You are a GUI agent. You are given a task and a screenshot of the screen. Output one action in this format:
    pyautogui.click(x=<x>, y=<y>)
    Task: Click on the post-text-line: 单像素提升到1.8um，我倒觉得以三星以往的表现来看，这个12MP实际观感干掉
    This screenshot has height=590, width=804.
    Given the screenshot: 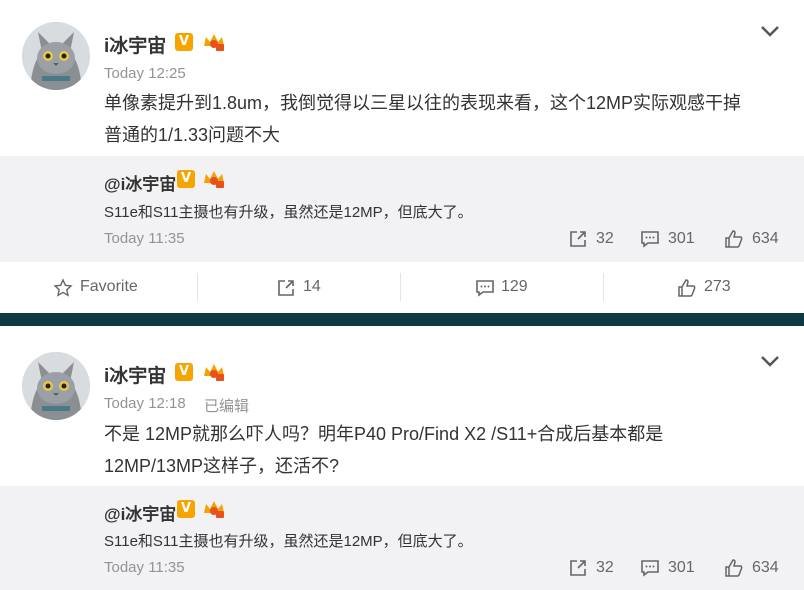 What is the action you would take?
    pyautogui.click(x=423, y=103)
    